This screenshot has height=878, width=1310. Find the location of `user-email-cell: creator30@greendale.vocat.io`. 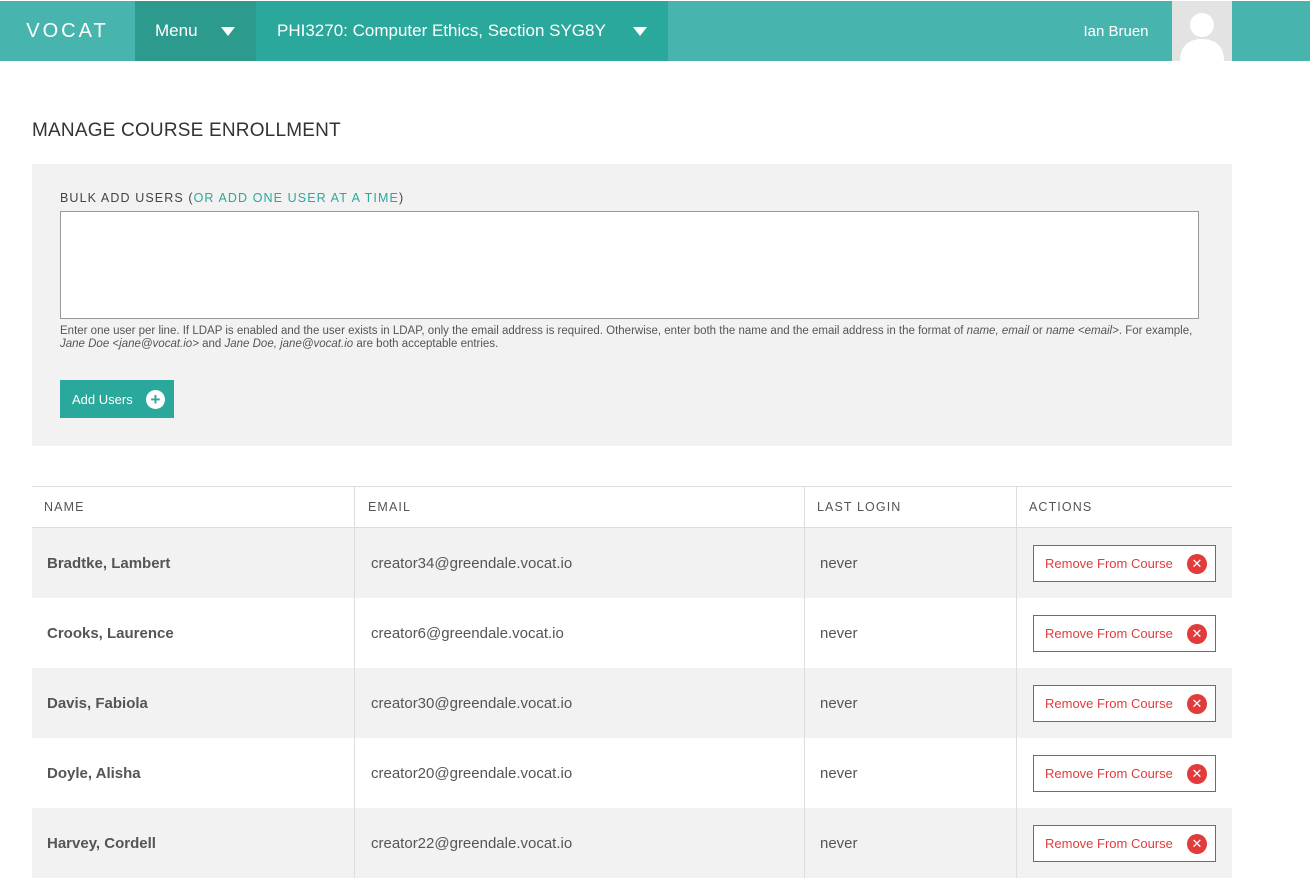

user-email-cell: creator30@greendale.vocat.io is located at coordinates (472, 703).